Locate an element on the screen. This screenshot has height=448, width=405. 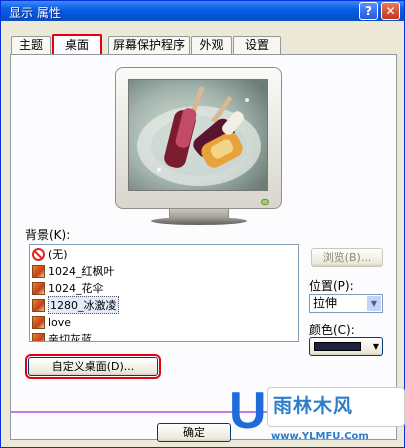
ok-button: 确定 is located at coordinates (194, 432).